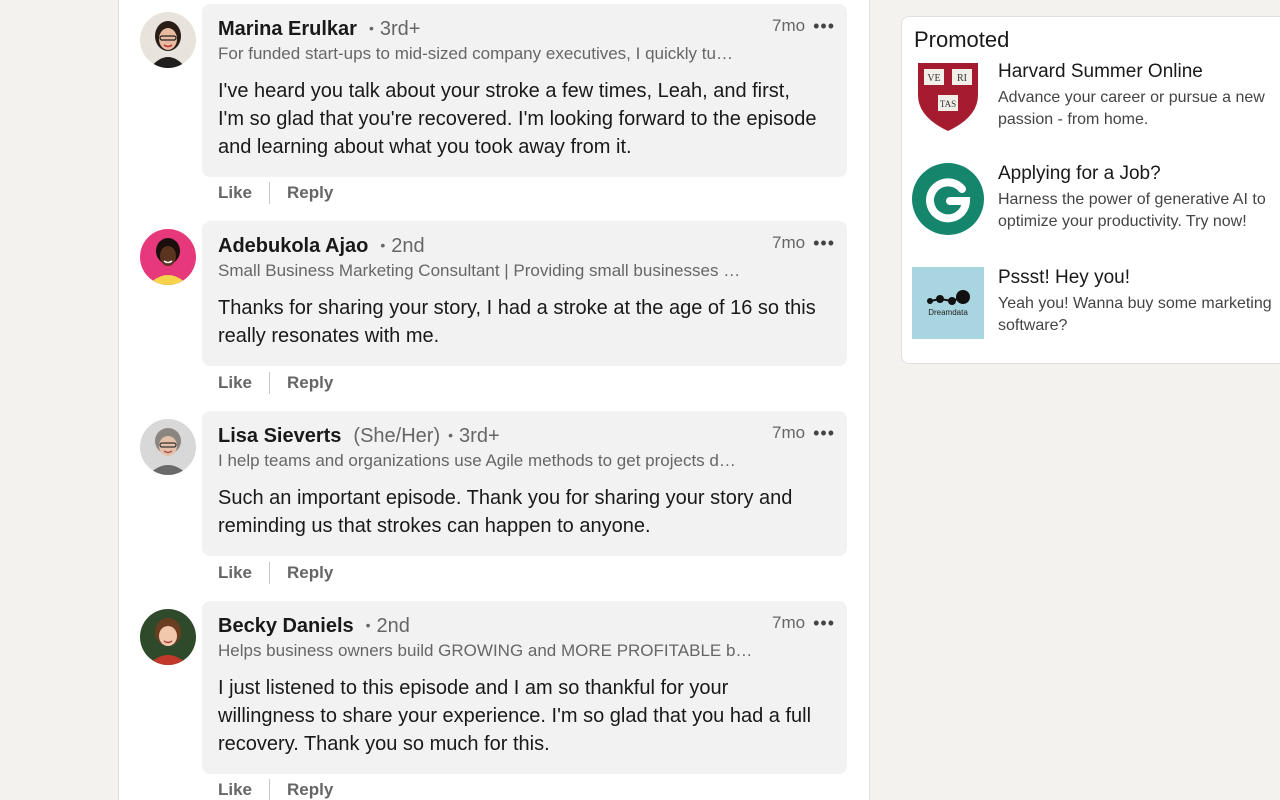 This screenshot has height=800, width=1280. What do you see at coordinates (1064, 278) in the screenshot?
I see `ad-title: Pssst! Hey you!` at bounding box center [1064, 278].